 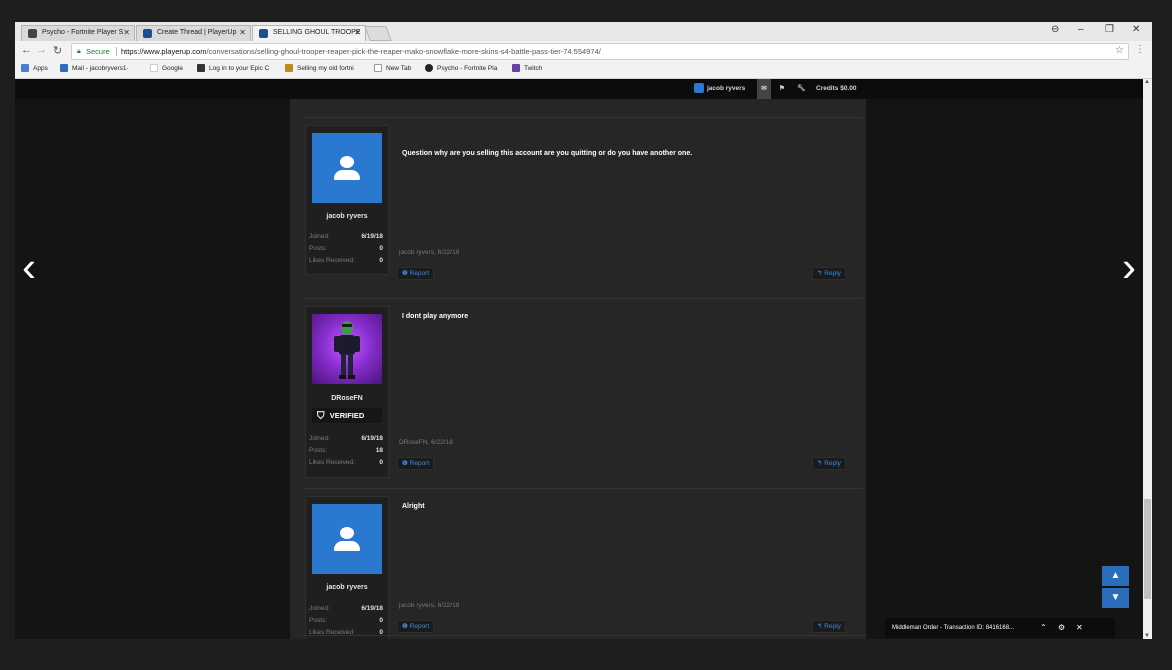 What do you see at coordinates (399, 68) in the screenshot?
I see `bookmark-label: New Tab` at bounding box center [399, 68].